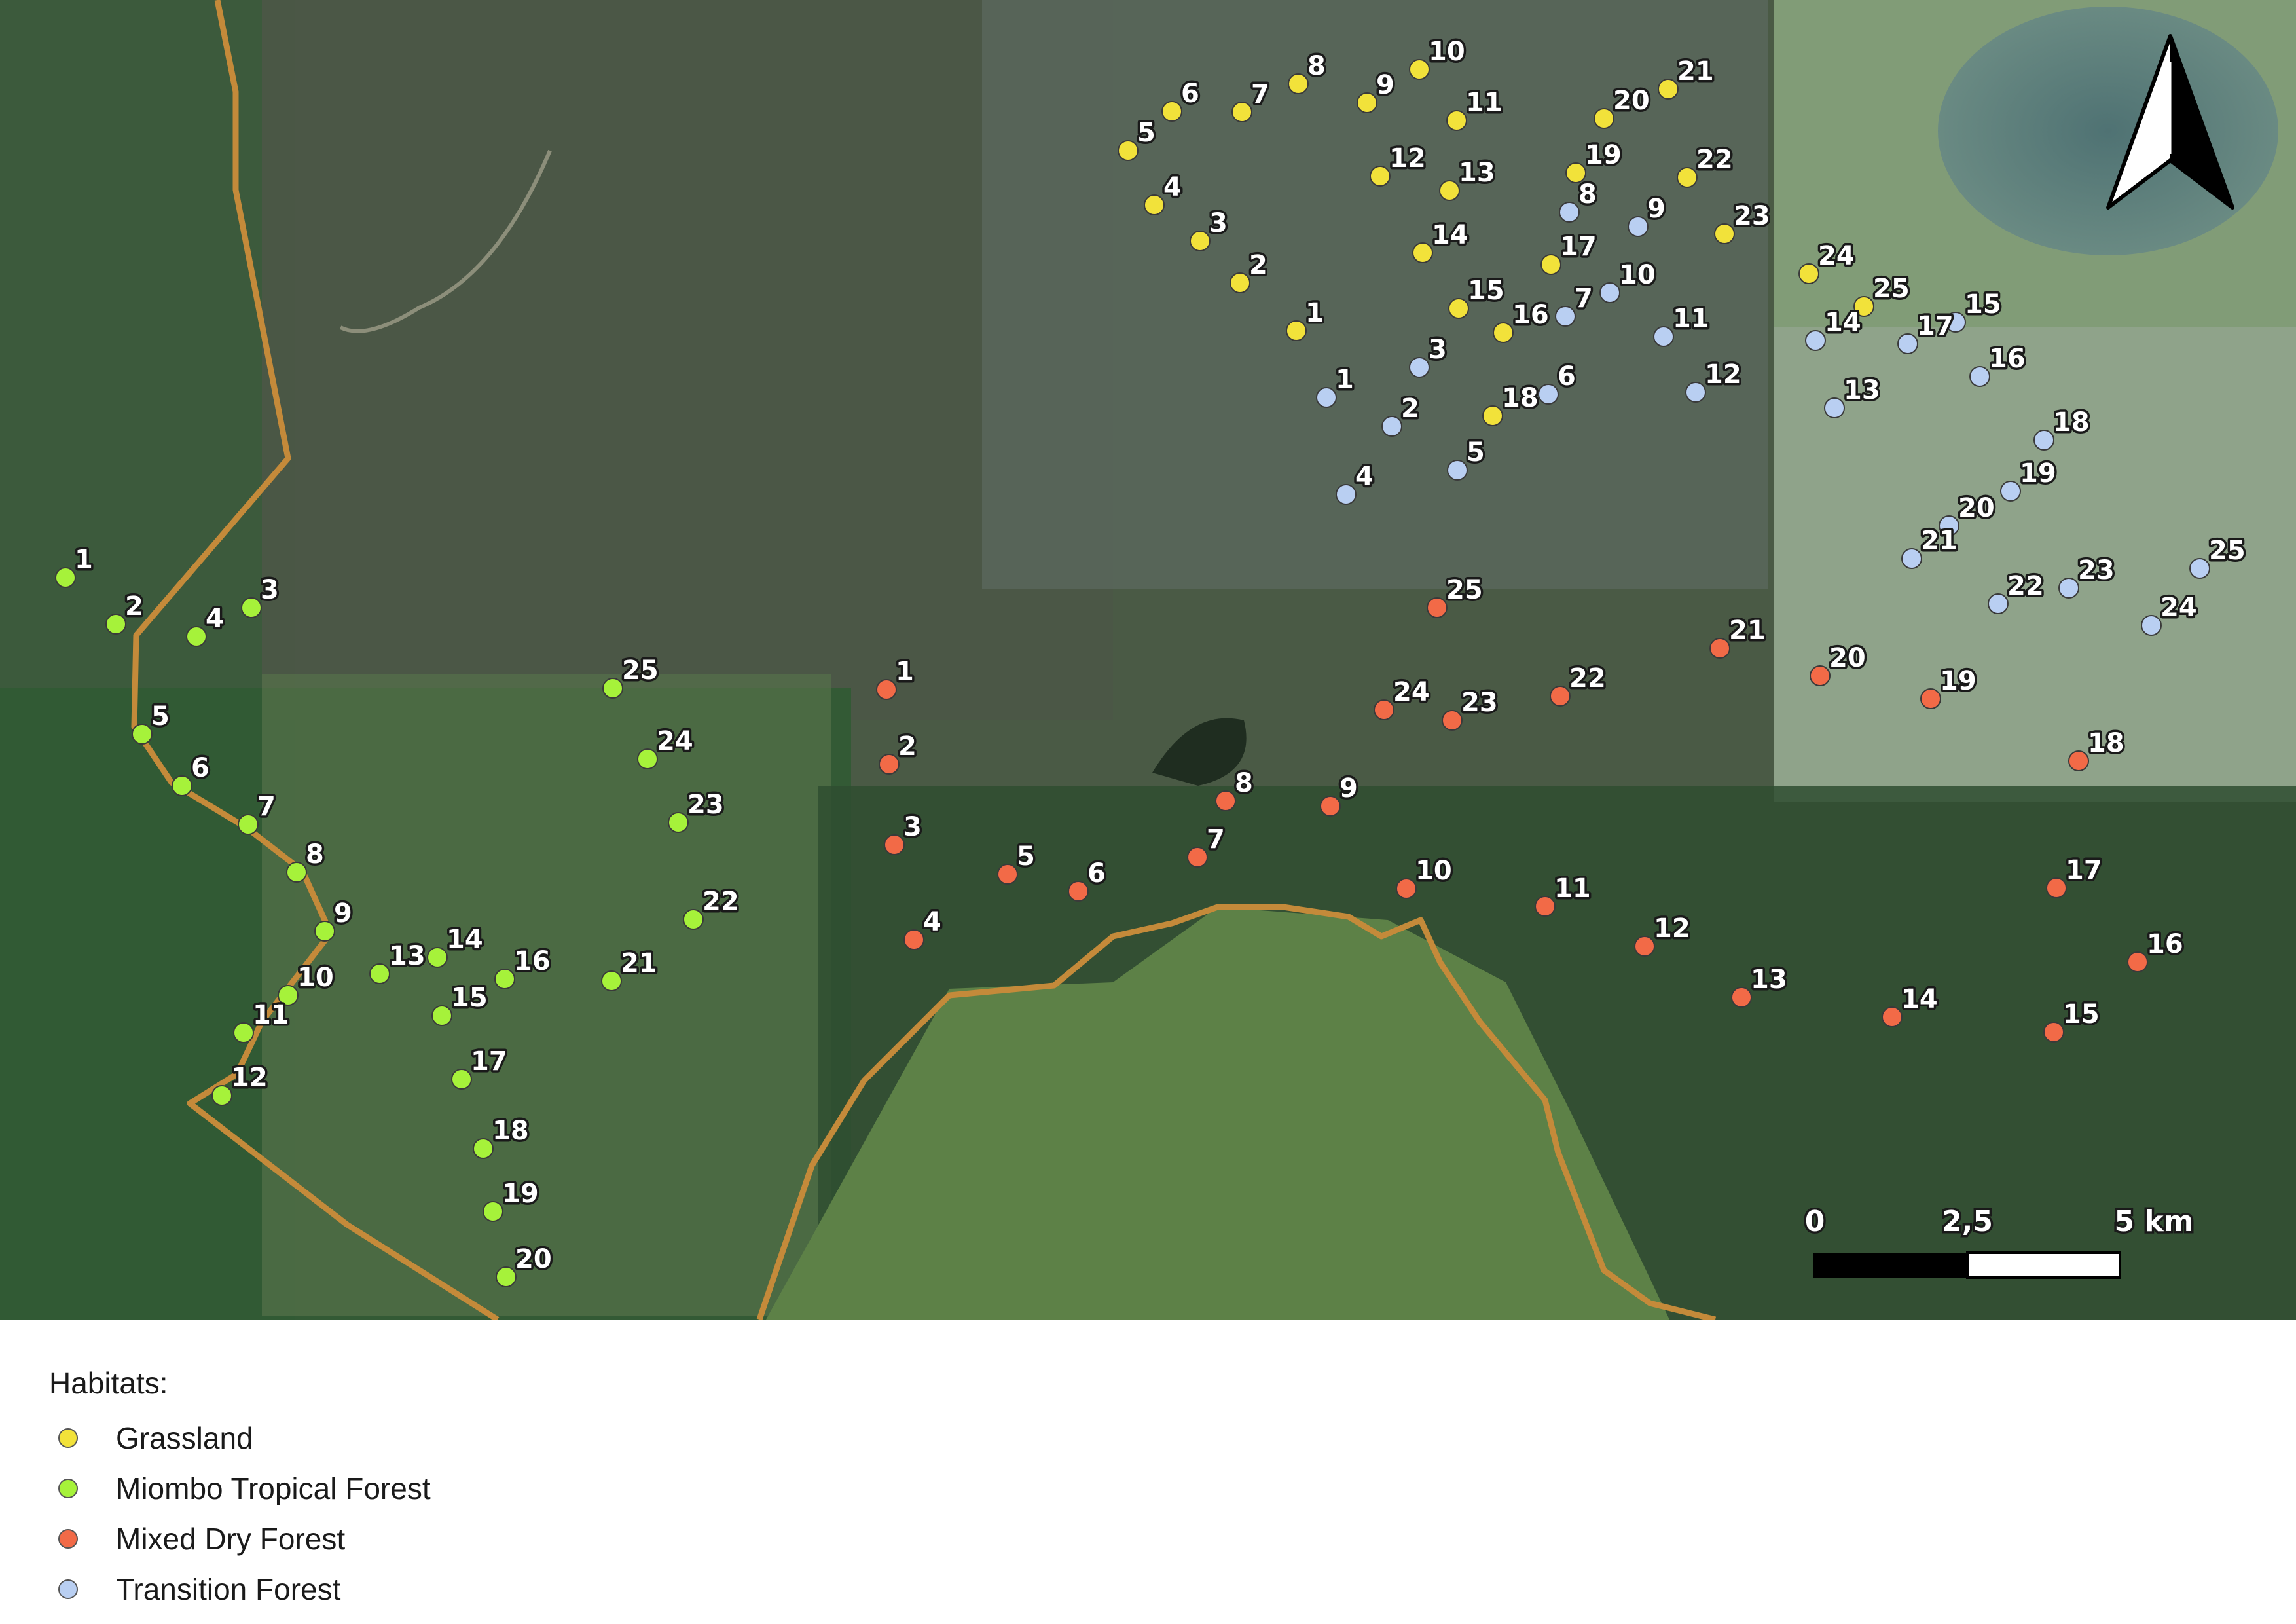  What do you see at coordinates (2038, 473) in the screenshot?
I see `transition-site-label-19: 19` at bounding box center [2038, 473].